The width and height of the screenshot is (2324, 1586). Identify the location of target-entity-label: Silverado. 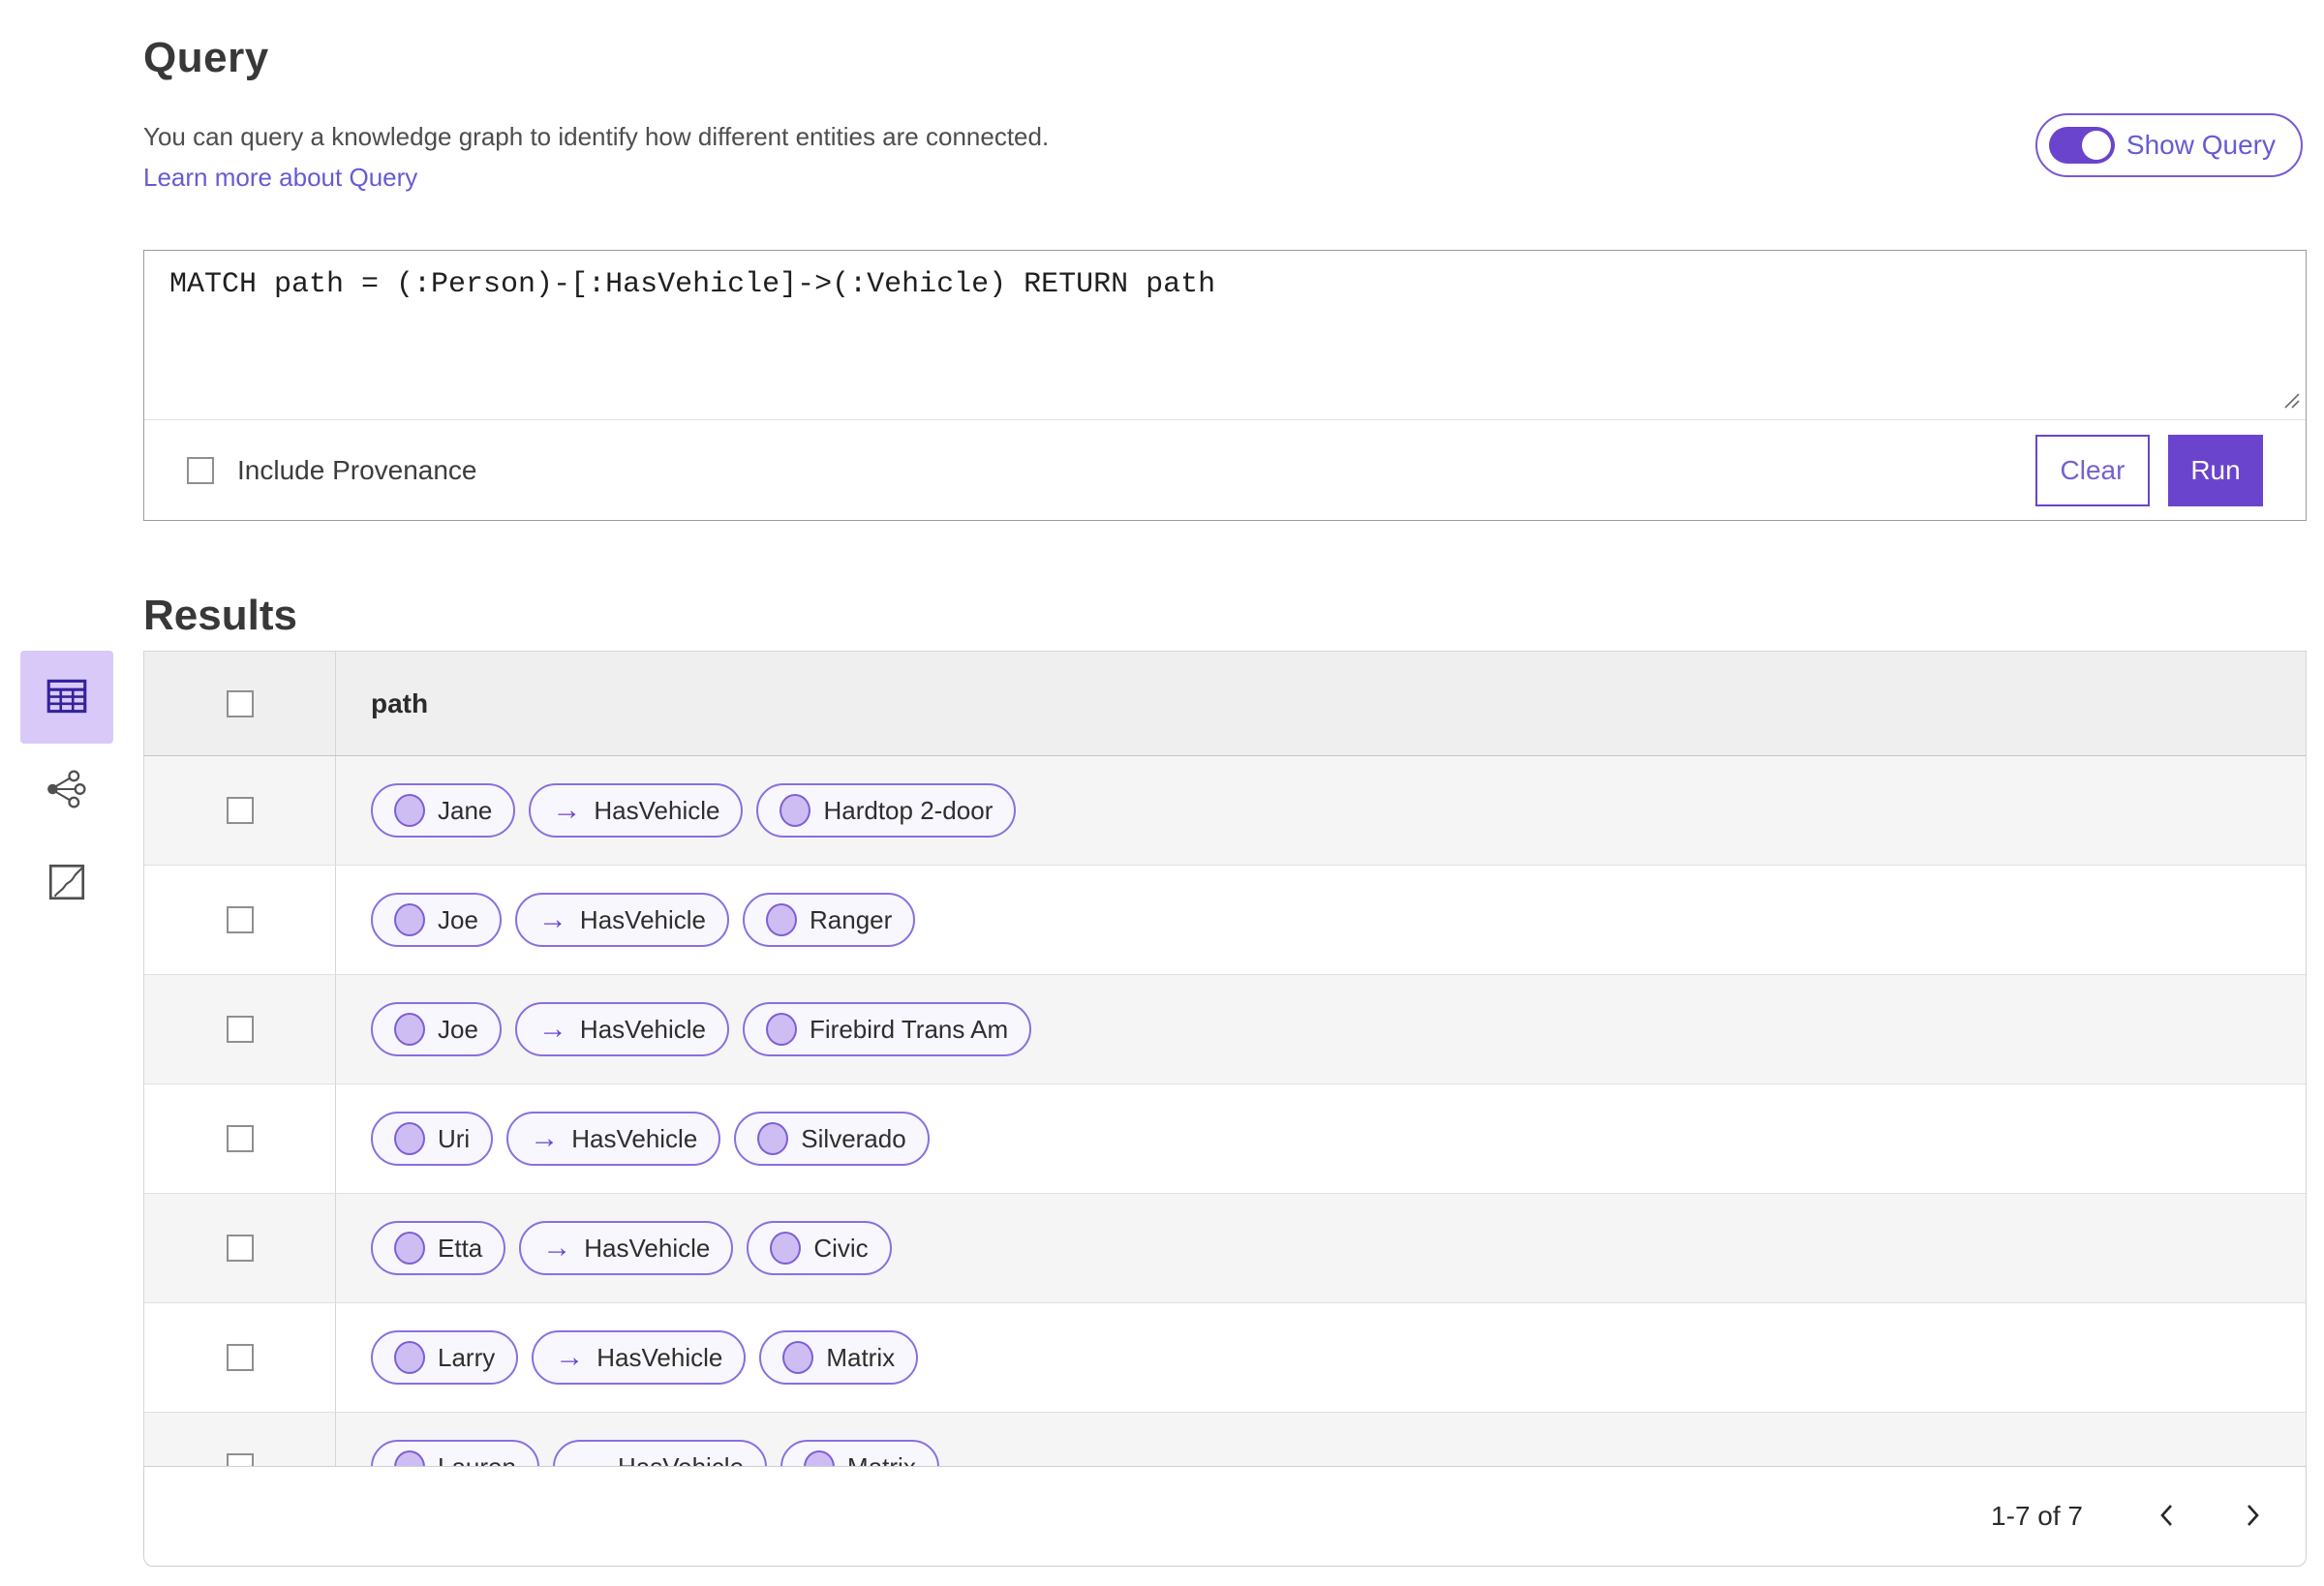
(854, 1138).